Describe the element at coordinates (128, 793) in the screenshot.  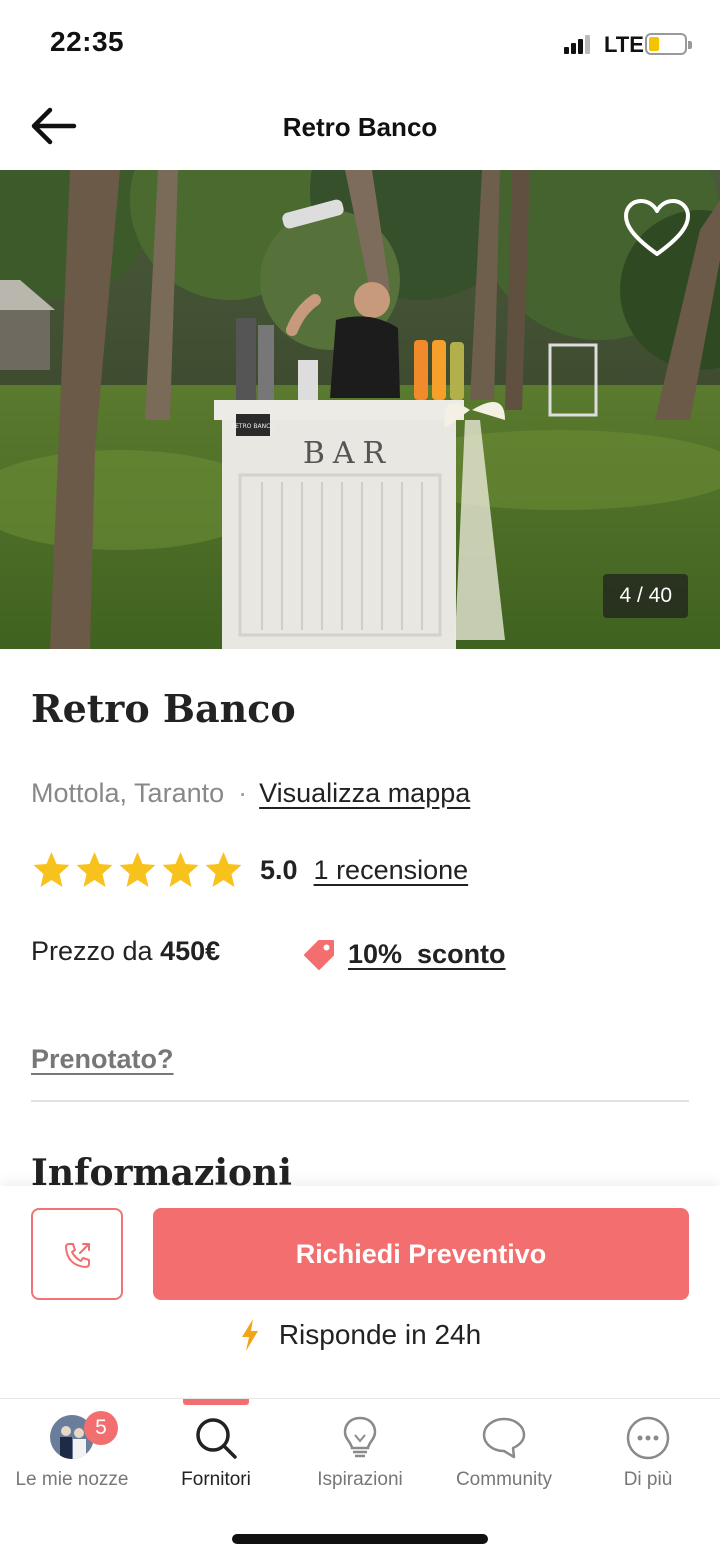
I see `vendor-location: Mottola, Taranto` at that location.